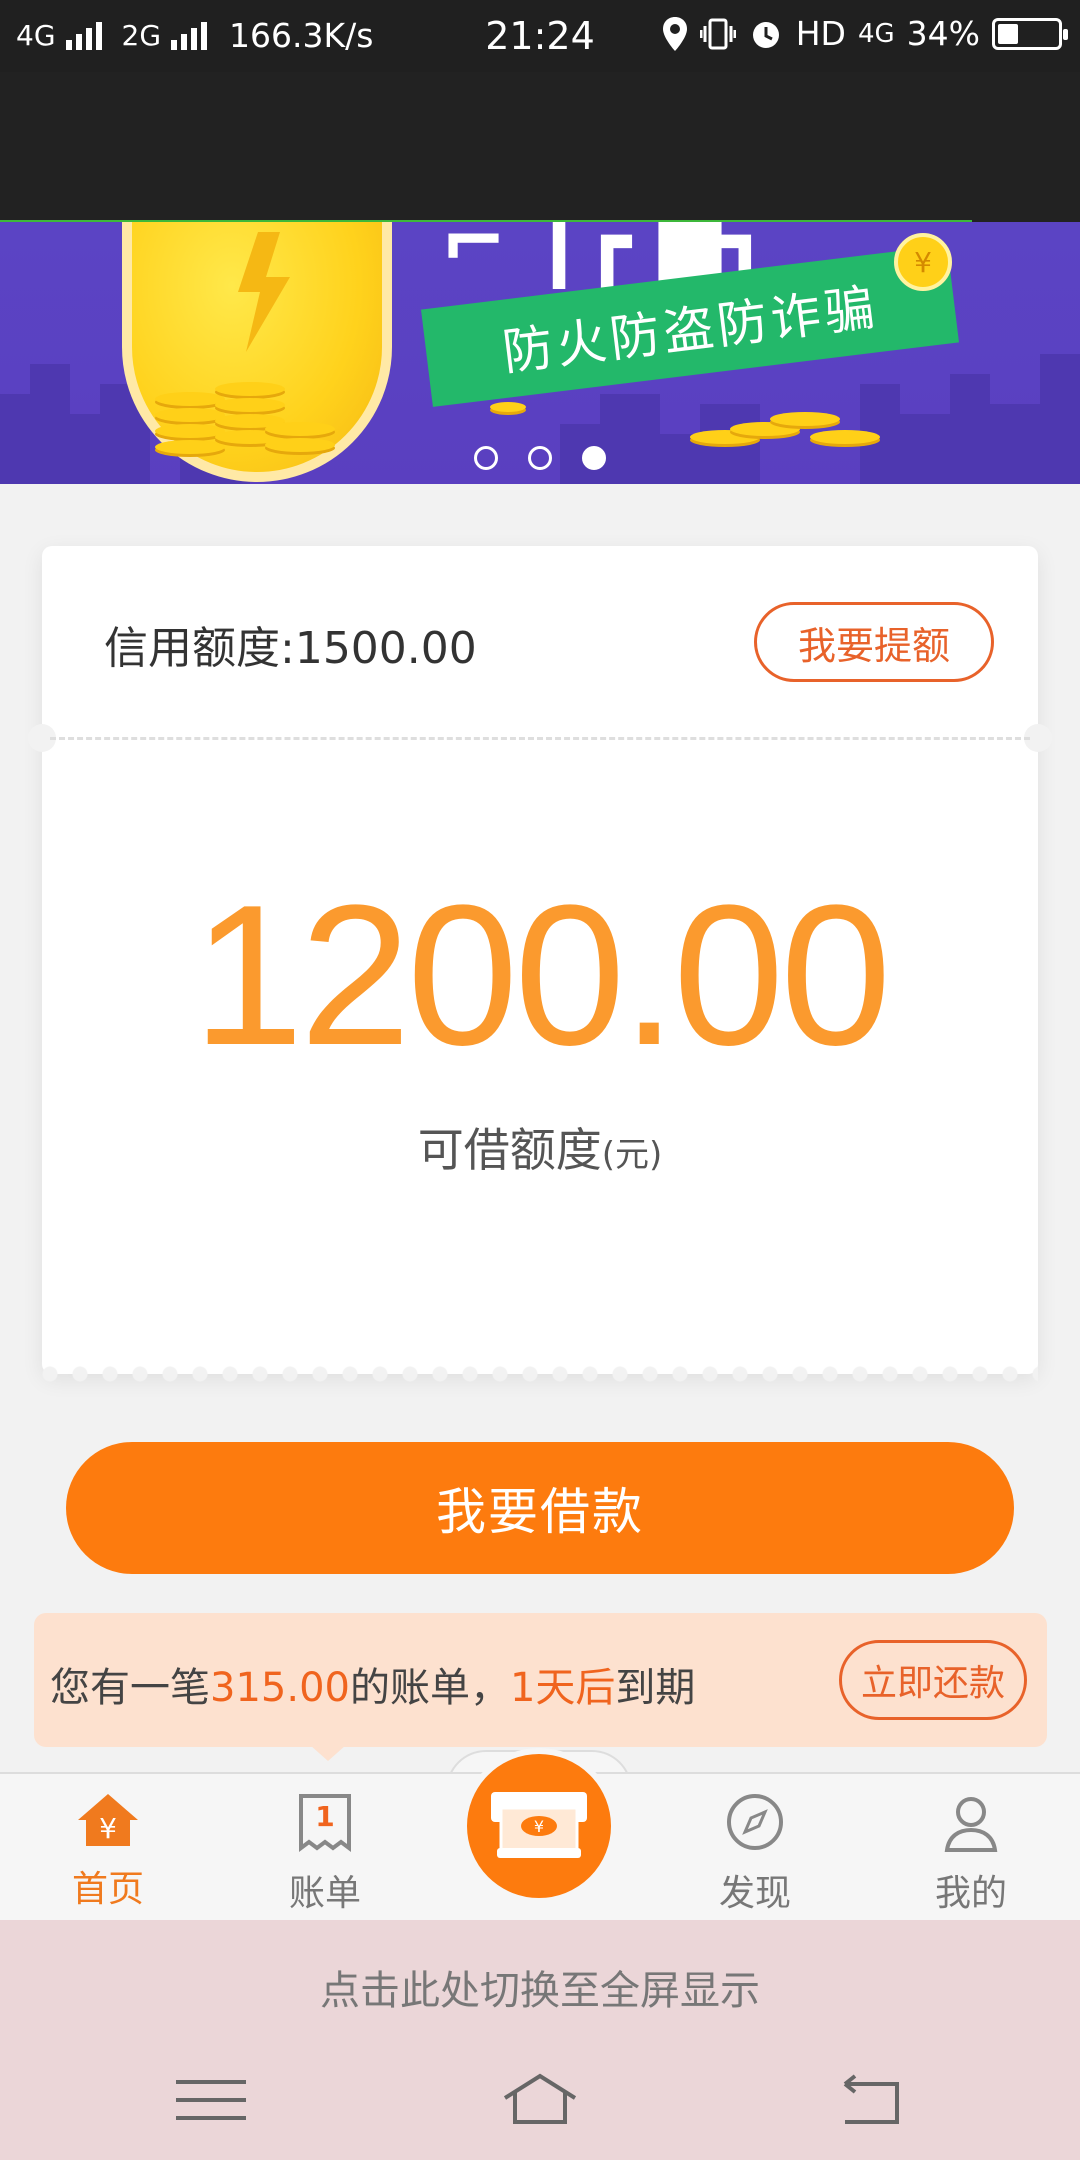  I want to click on alarm-icon, so click(765, 34).